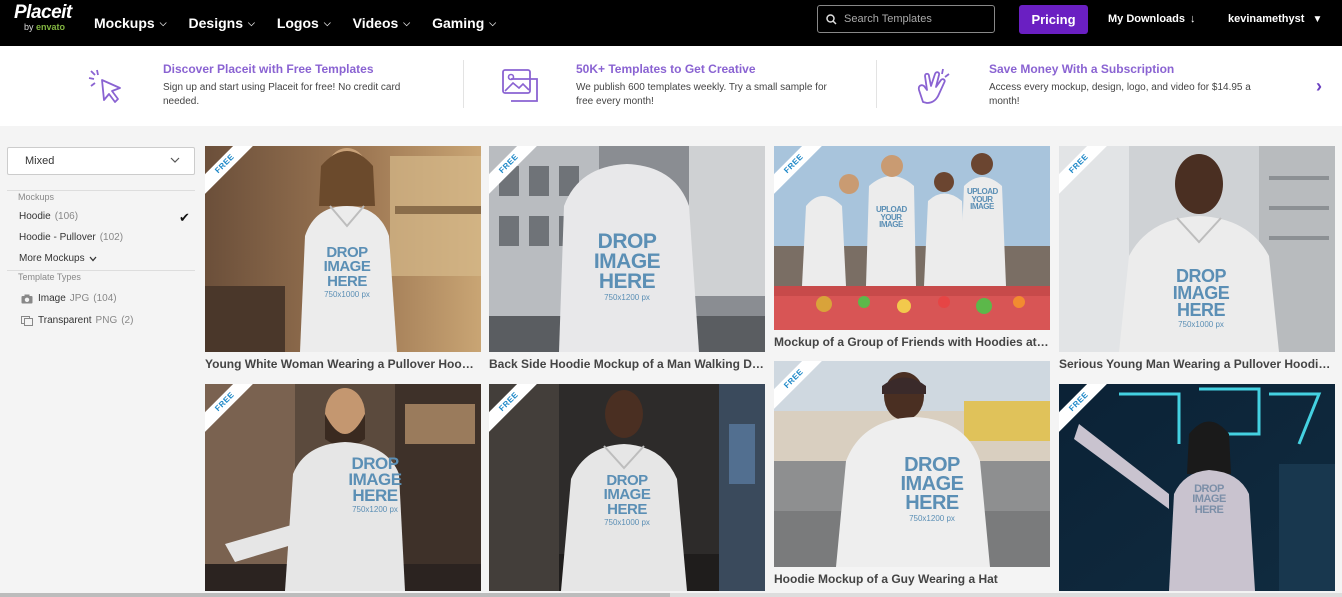  What do you see at coordinates (381, 23) in the screenshot?
I see `menu-videos: Videos ⌵` at bounding box center [381, 23].